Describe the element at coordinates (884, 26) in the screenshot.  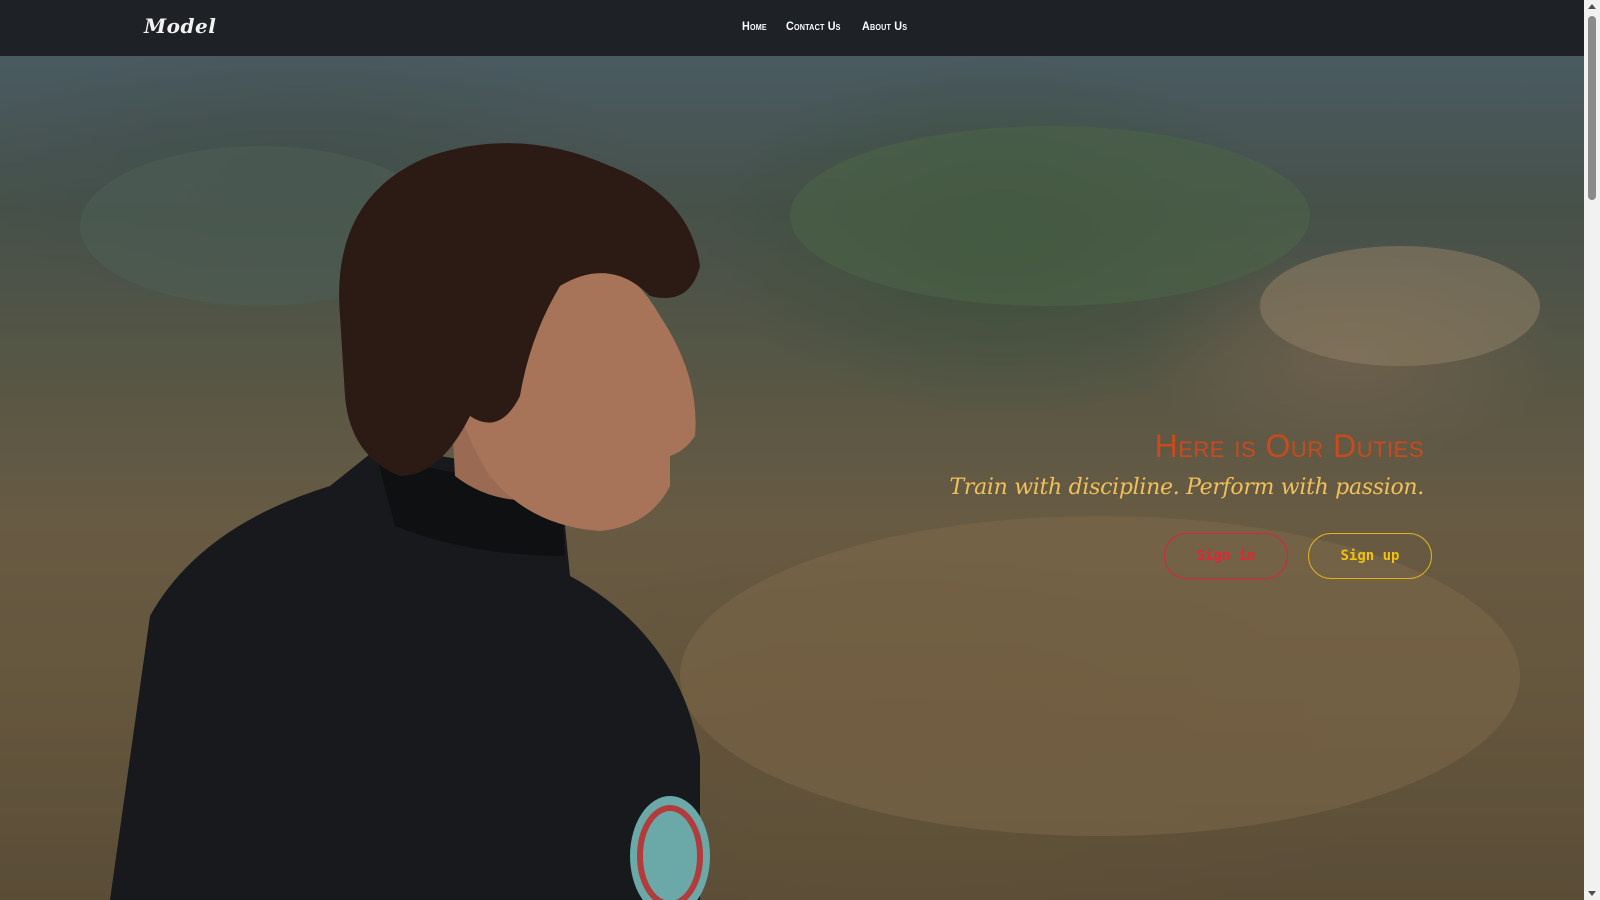
I see `nav-about-link: About Us` at that location.